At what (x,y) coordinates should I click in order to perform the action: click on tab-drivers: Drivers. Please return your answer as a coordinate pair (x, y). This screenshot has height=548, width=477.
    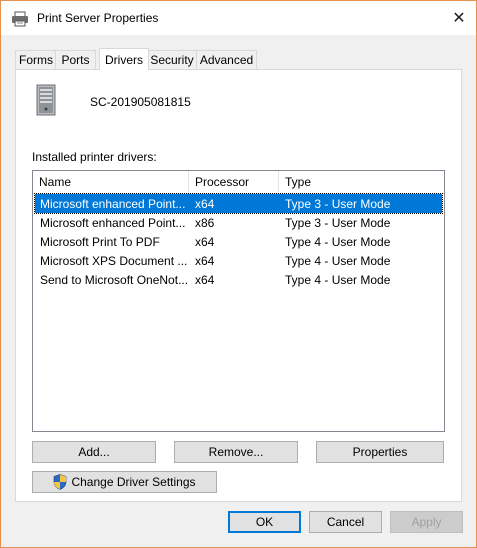
    Looking at the image, I should click on (124, 59).